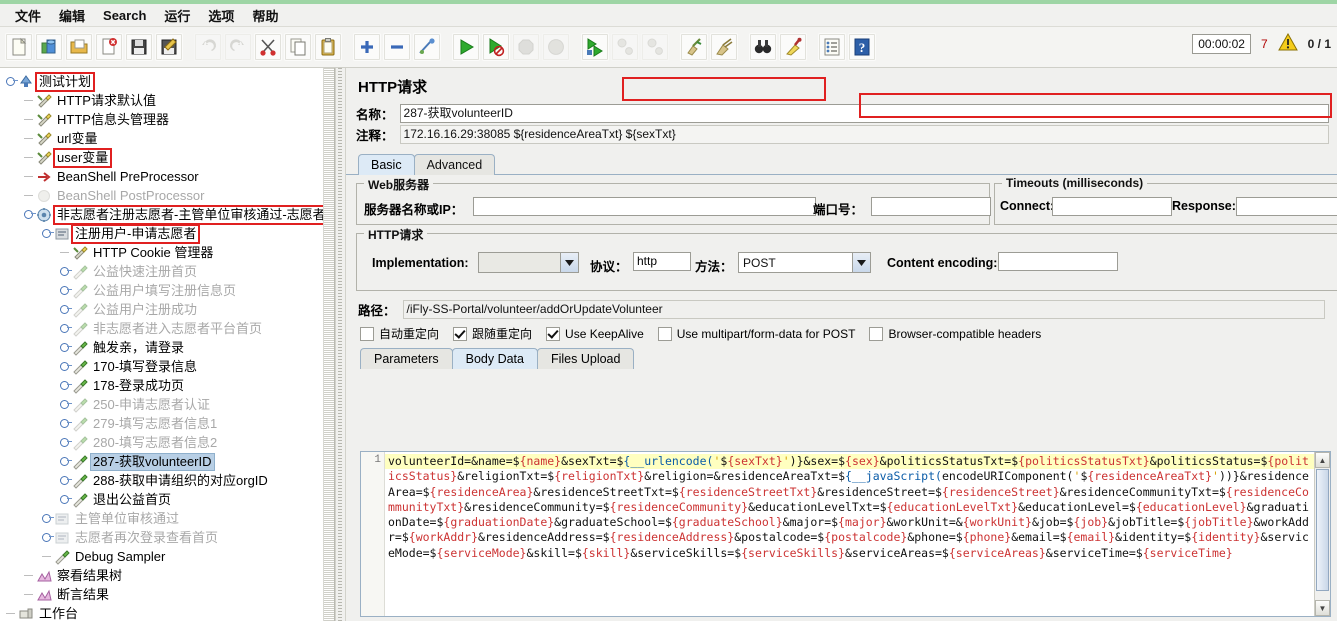 The image size is (1337, 621). Describe the element at coordinates (109, 47) in the screenshot. I see `close-file-icon` at that location.